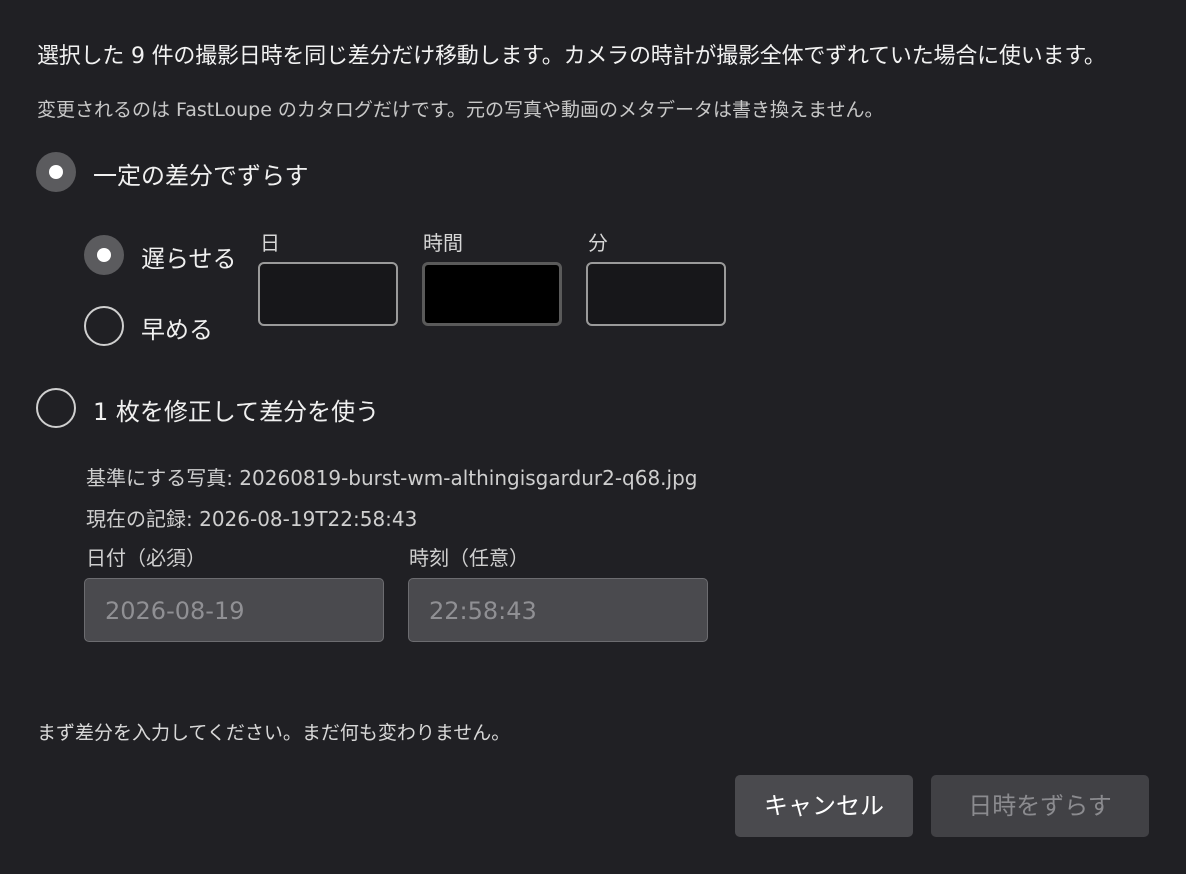 Image resolution: width=1186 pixels, height=874 pixels. Describe the element at coordinates (558, 610) in the screenshot. I see `time-input: 22:58:43` at that location.